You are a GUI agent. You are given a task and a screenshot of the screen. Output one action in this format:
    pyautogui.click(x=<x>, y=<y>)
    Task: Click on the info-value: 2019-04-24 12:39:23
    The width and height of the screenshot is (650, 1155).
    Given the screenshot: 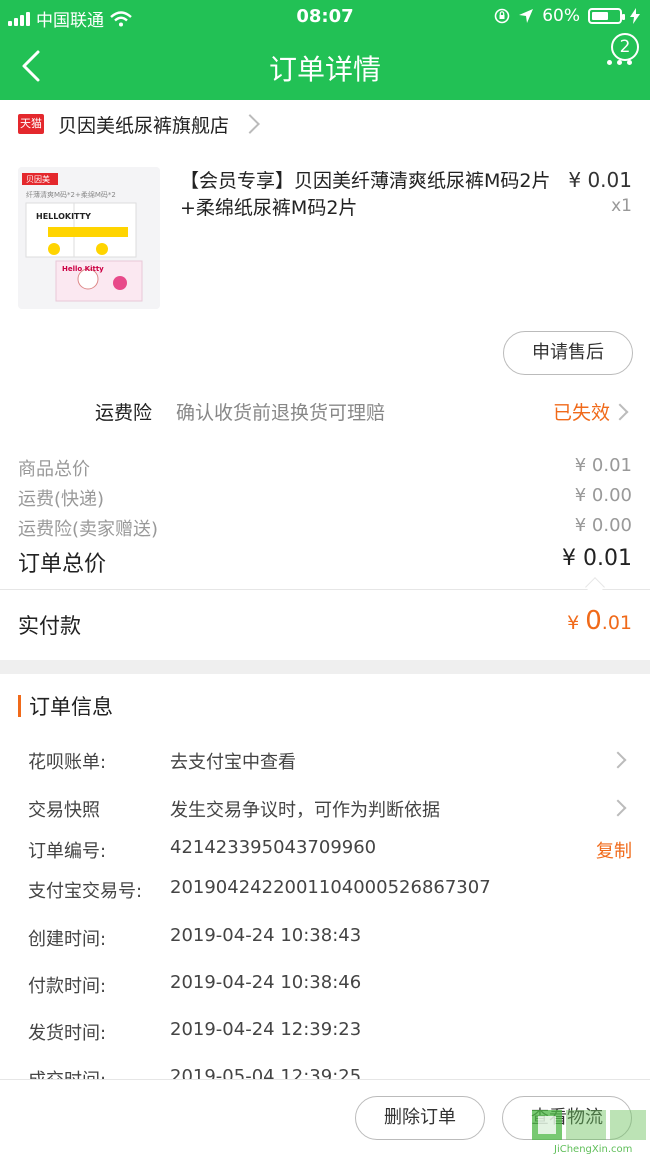 What is the action you would take?
    pyautogui.click(x=266, y=1029)
    